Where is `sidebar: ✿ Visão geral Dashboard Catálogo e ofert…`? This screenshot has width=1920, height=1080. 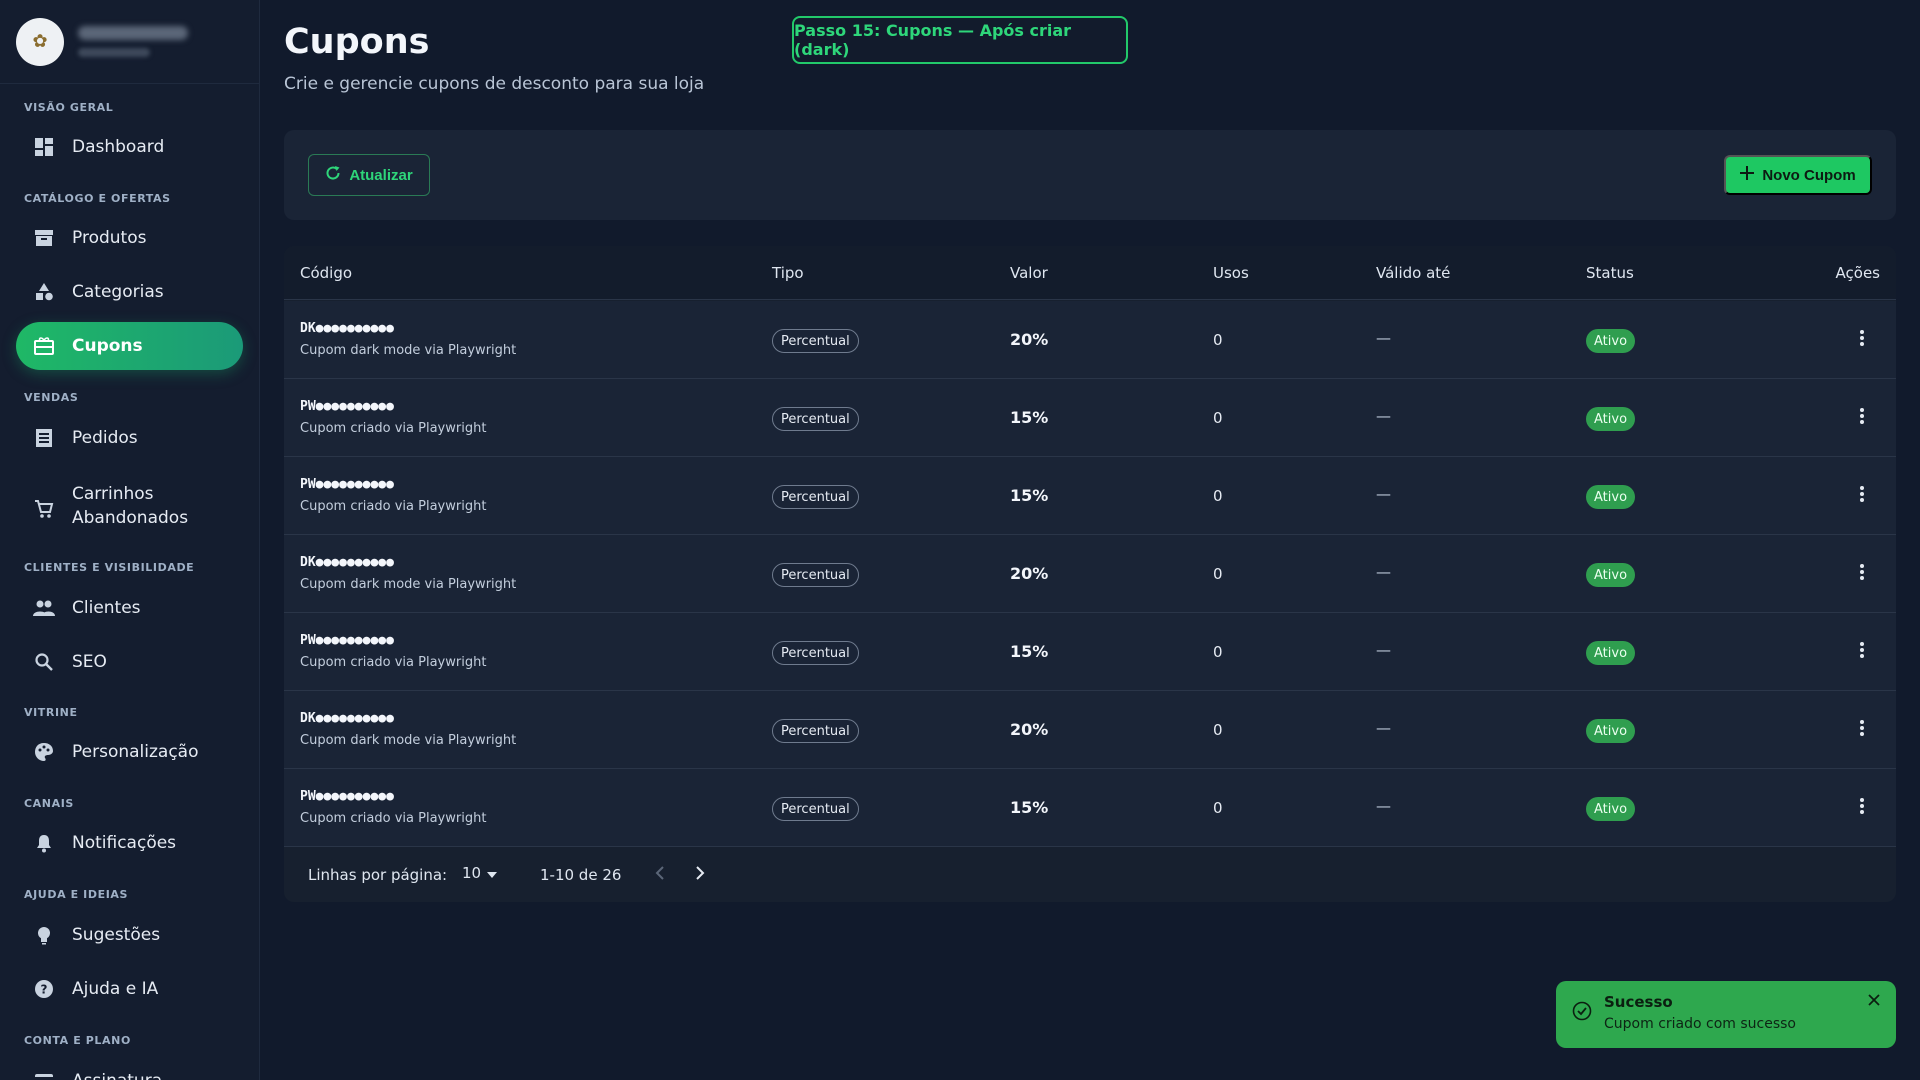
sidebar: ✿ Visão geral Dashboard Catálogo e ofert… is located at coordinates (130, 540).